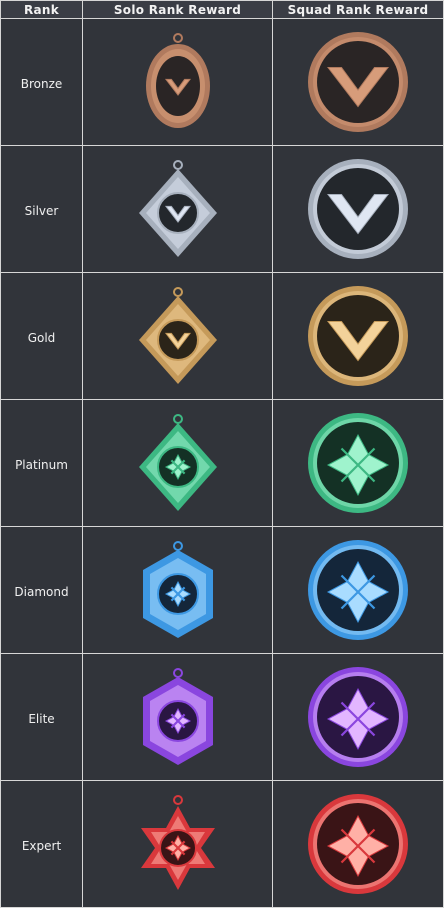  I want to click on elite-badge-icon, so click(358, 717).